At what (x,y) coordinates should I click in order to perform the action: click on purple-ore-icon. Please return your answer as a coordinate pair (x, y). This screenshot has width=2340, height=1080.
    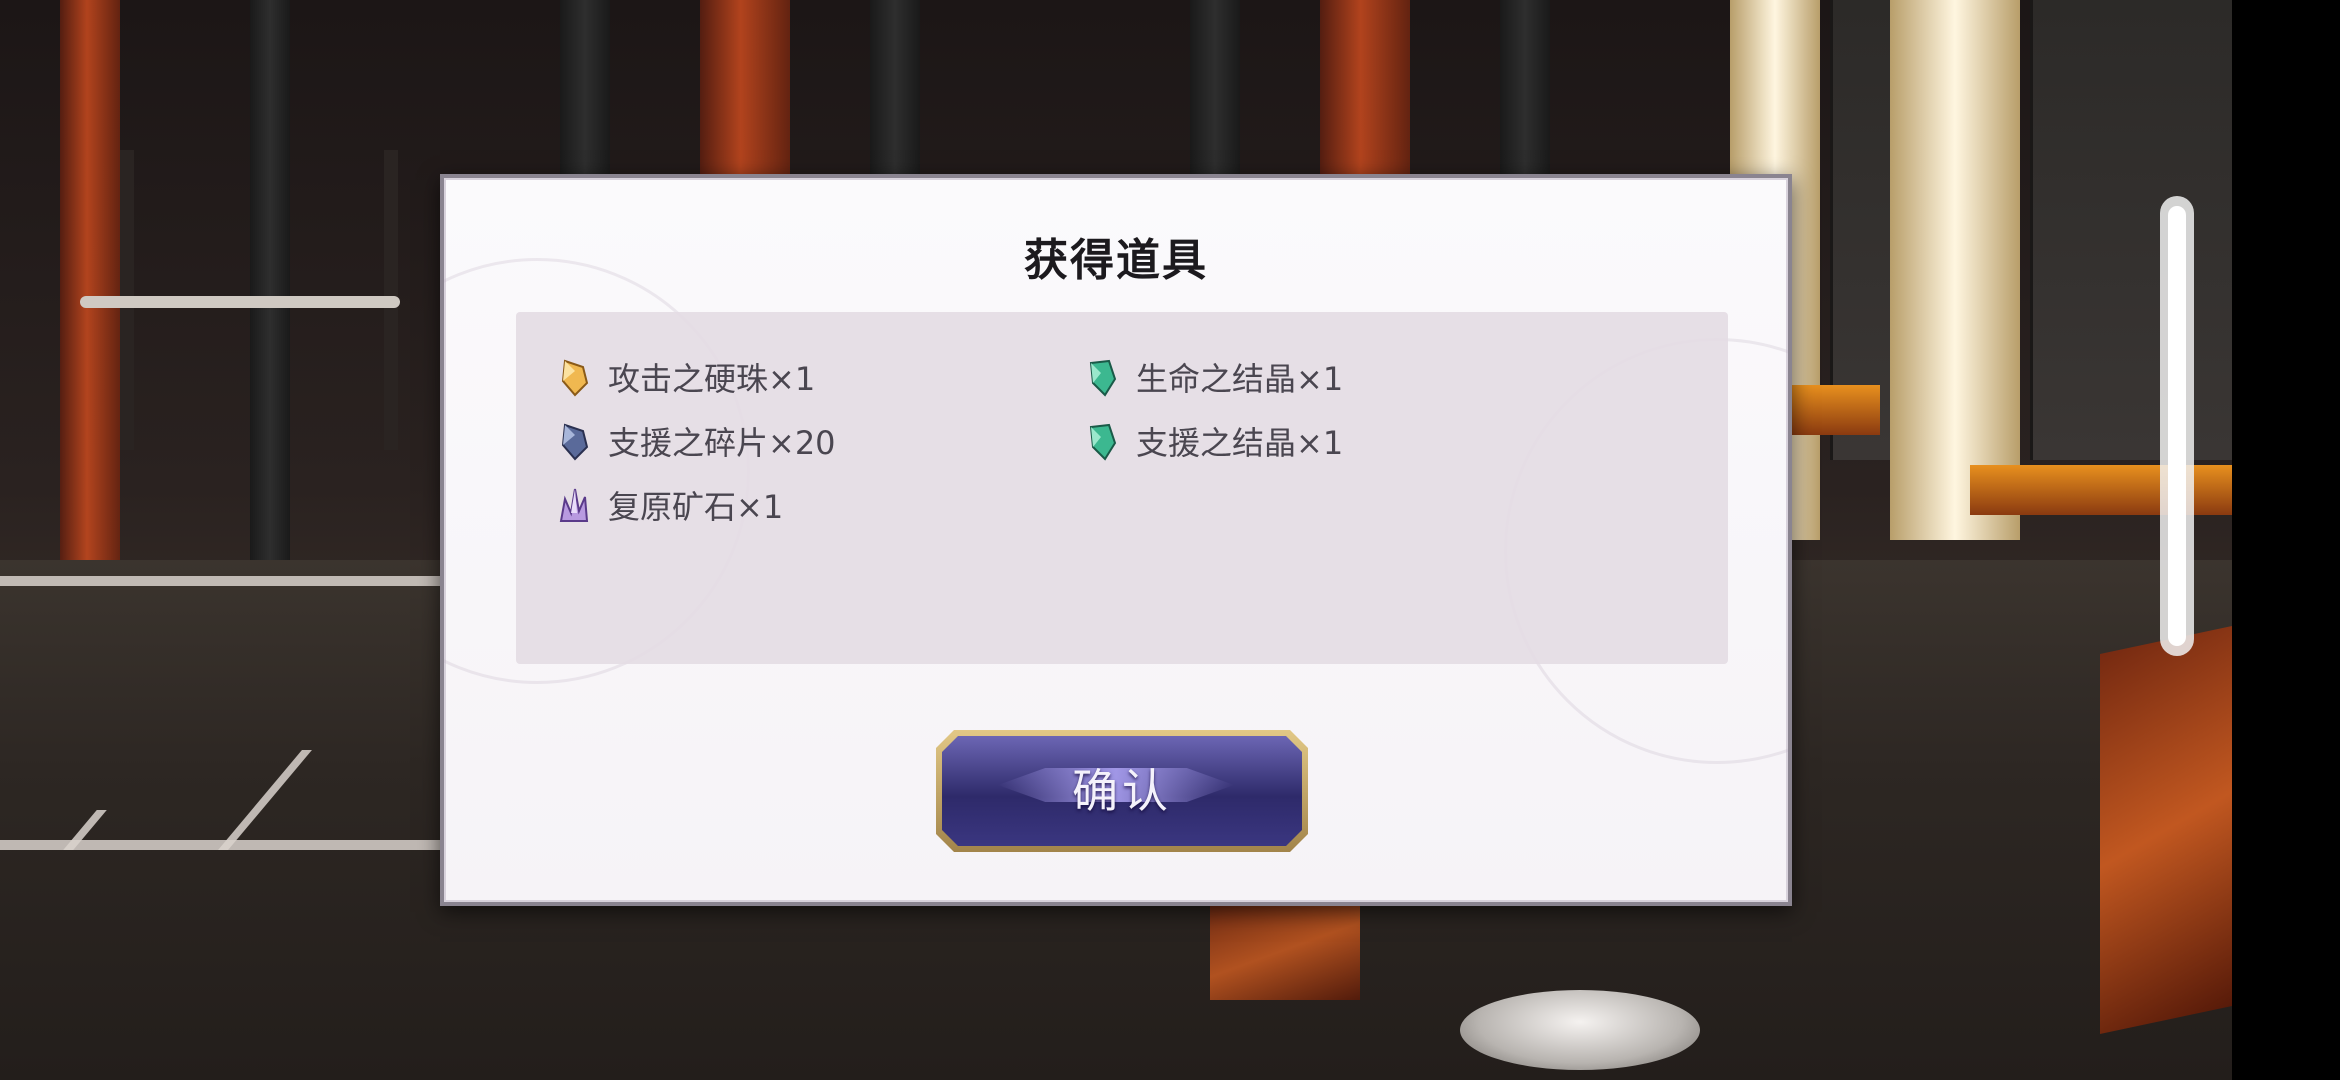
    Looking at the image, I should click on (574, 505).